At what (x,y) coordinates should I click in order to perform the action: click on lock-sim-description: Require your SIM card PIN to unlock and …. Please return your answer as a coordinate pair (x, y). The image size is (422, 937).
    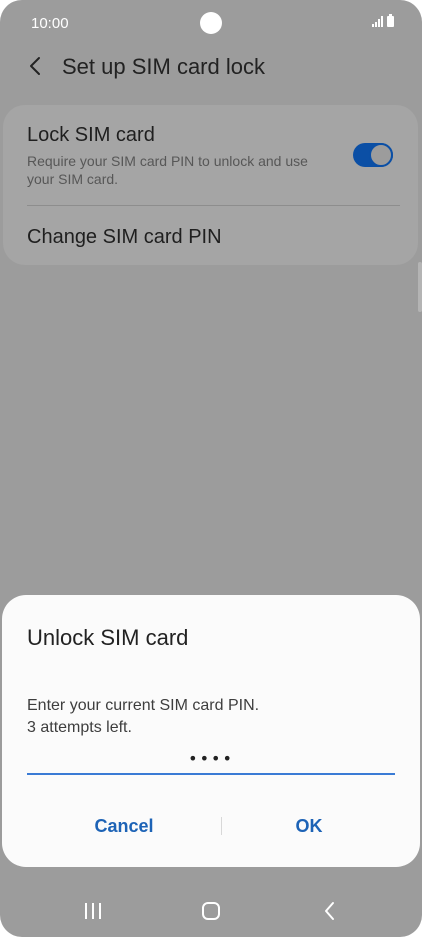
    Looking at the image, I should click on (167, 170).